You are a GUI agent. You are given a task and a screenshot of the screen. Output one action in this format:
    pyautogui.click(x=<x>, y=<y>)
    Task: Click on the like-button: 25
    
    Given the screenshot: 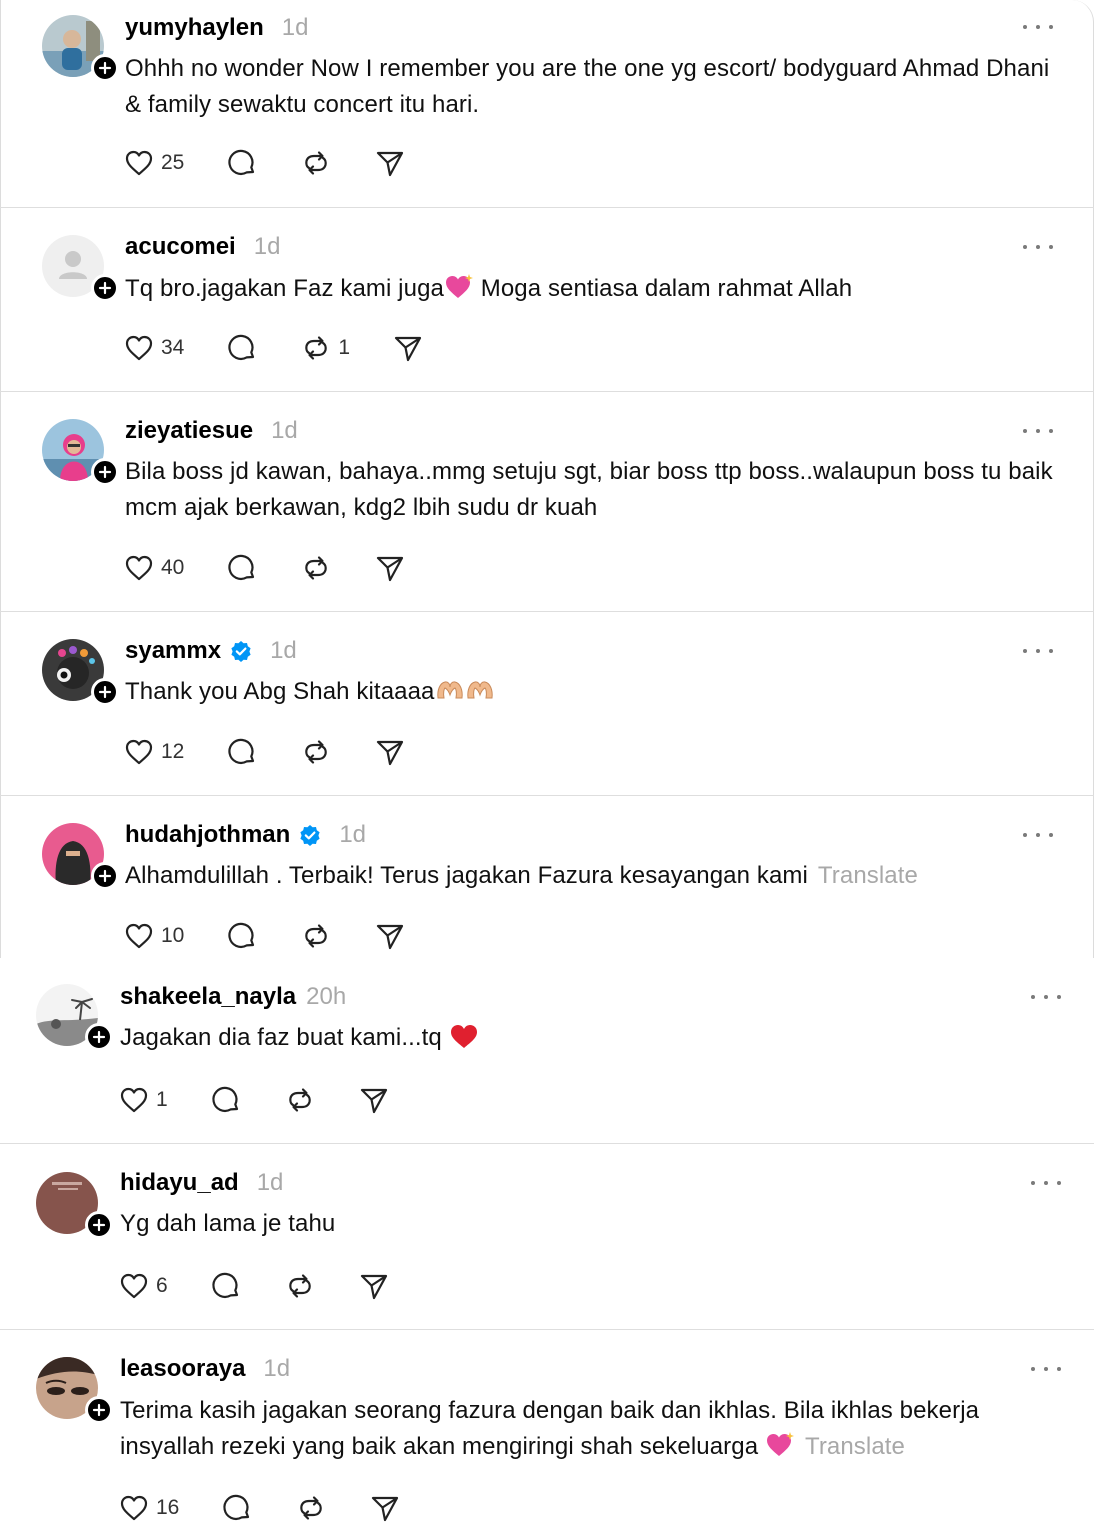 What is the action you would take?
    pyautogui.click(x=153, y=163)
    